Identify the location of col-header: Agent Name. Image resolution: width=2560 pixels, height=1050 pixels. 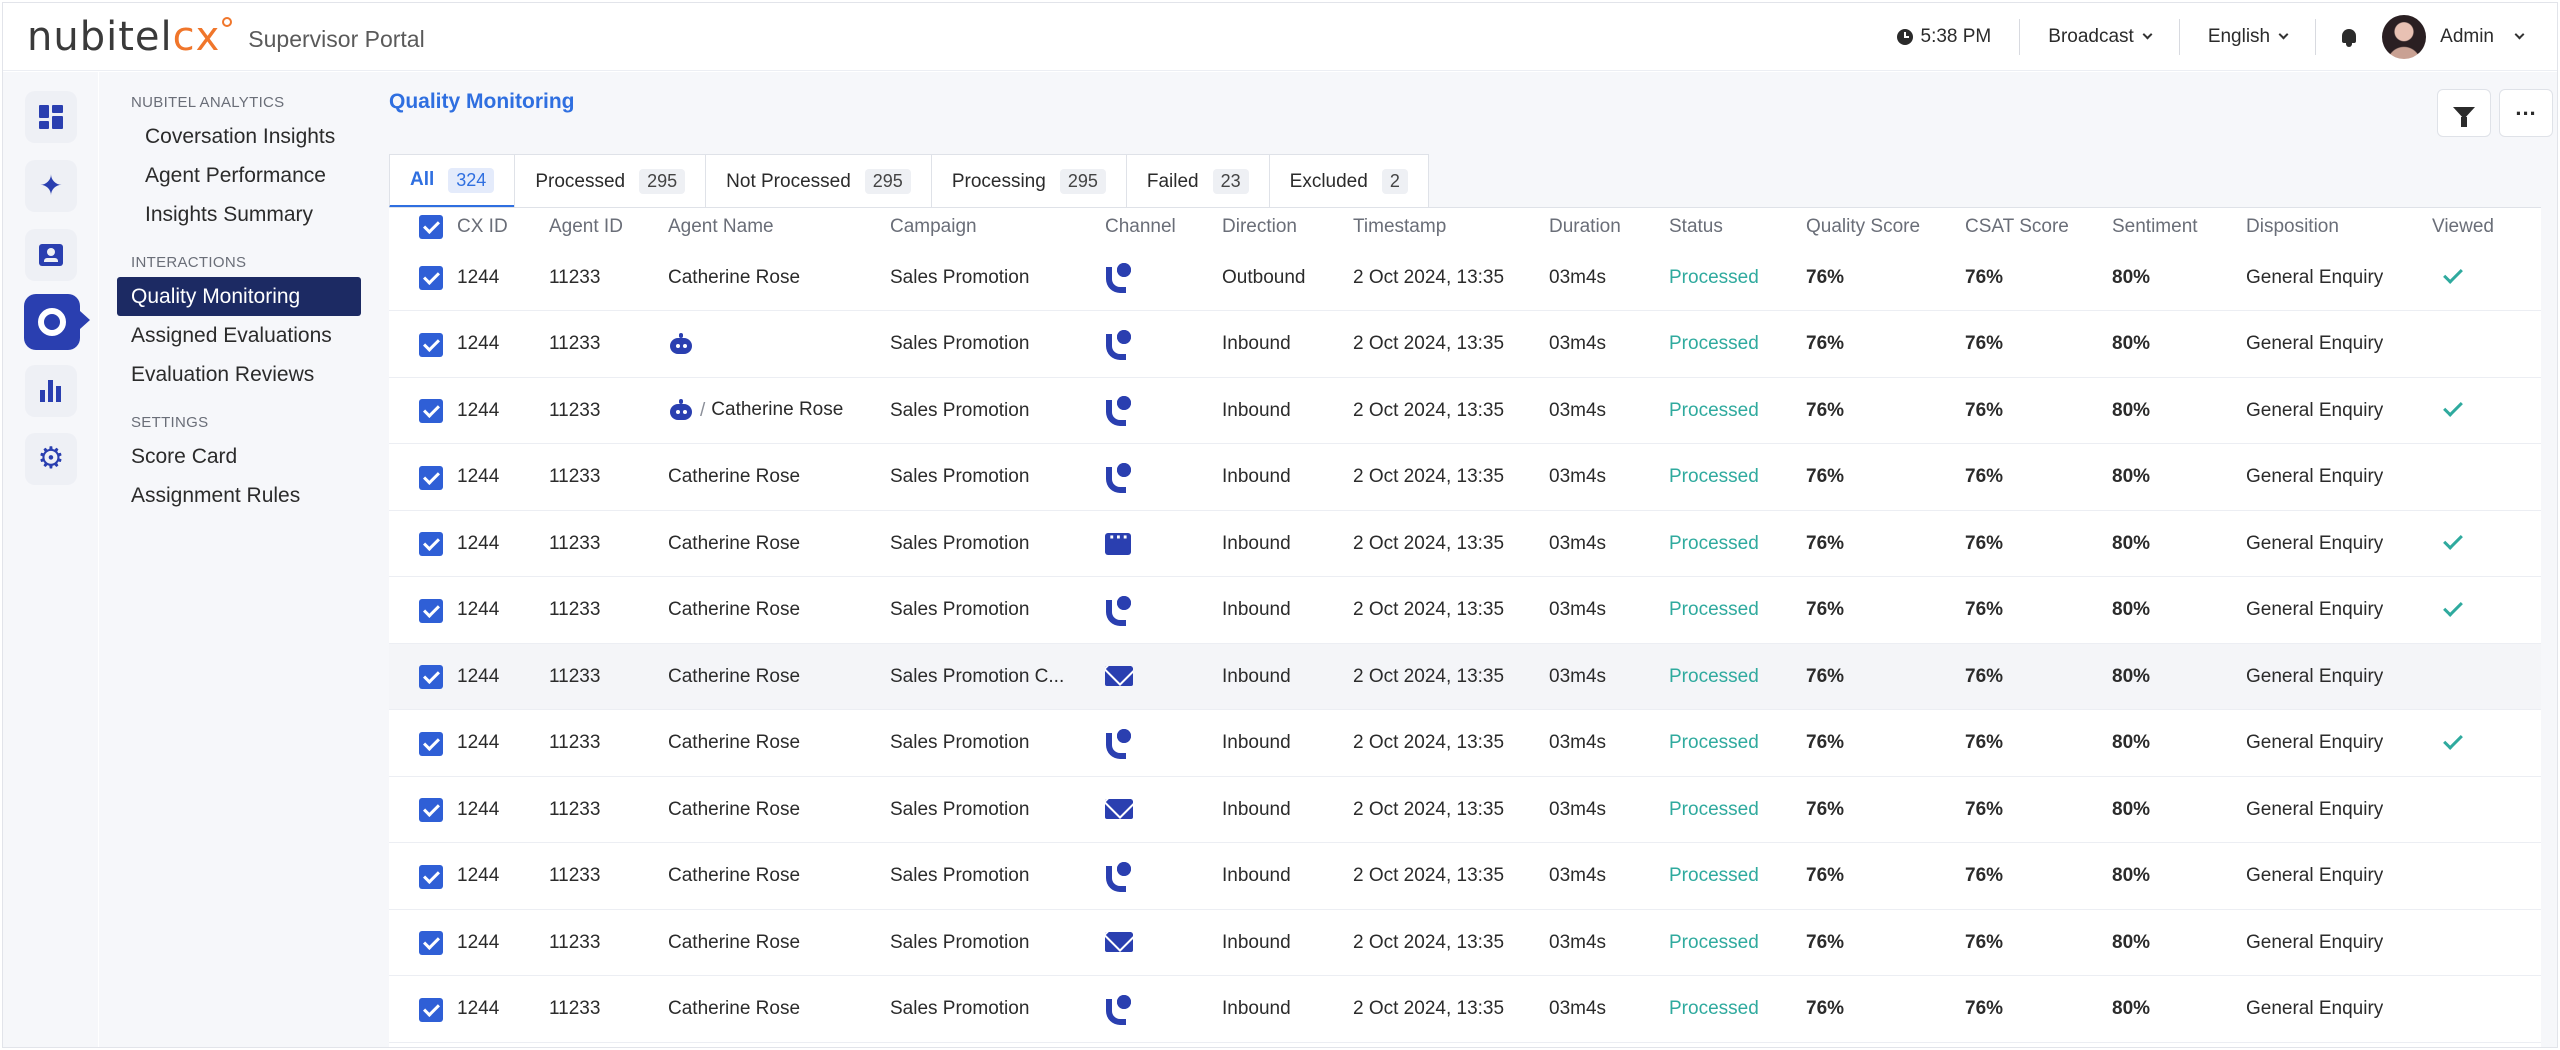
(721, 227).